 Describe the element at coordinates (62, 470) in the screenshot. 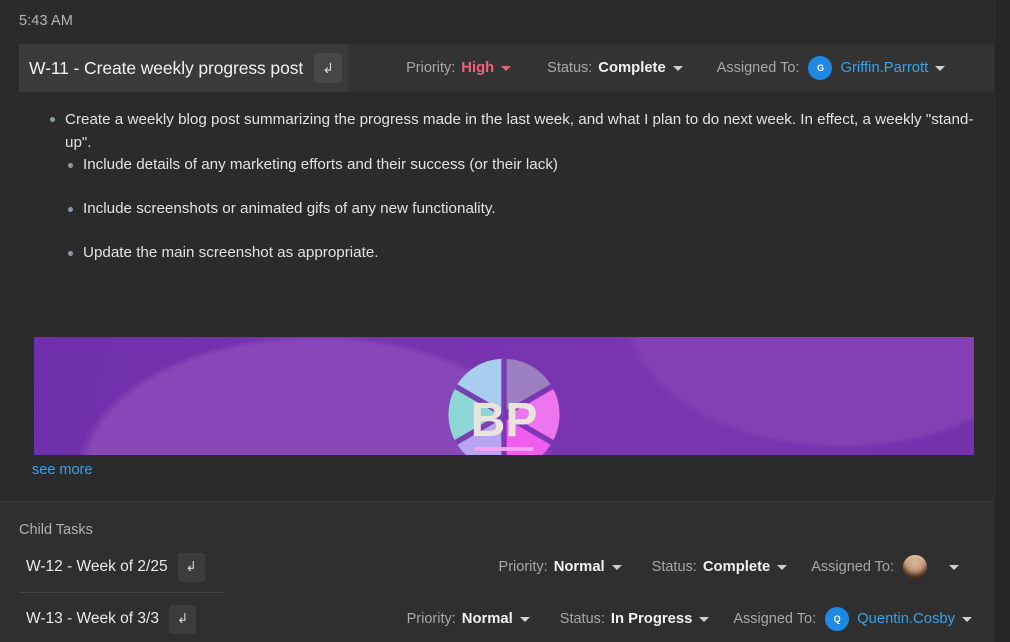

I see `see-more-link: see more` at that location.